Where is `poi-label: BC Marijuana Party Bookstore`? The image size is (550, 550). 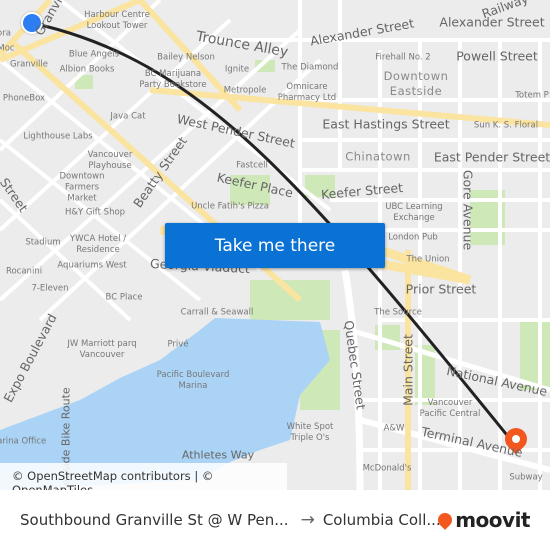
poi-label: BC Marijuana Party Bookstore is located at coordinates (173, 79).